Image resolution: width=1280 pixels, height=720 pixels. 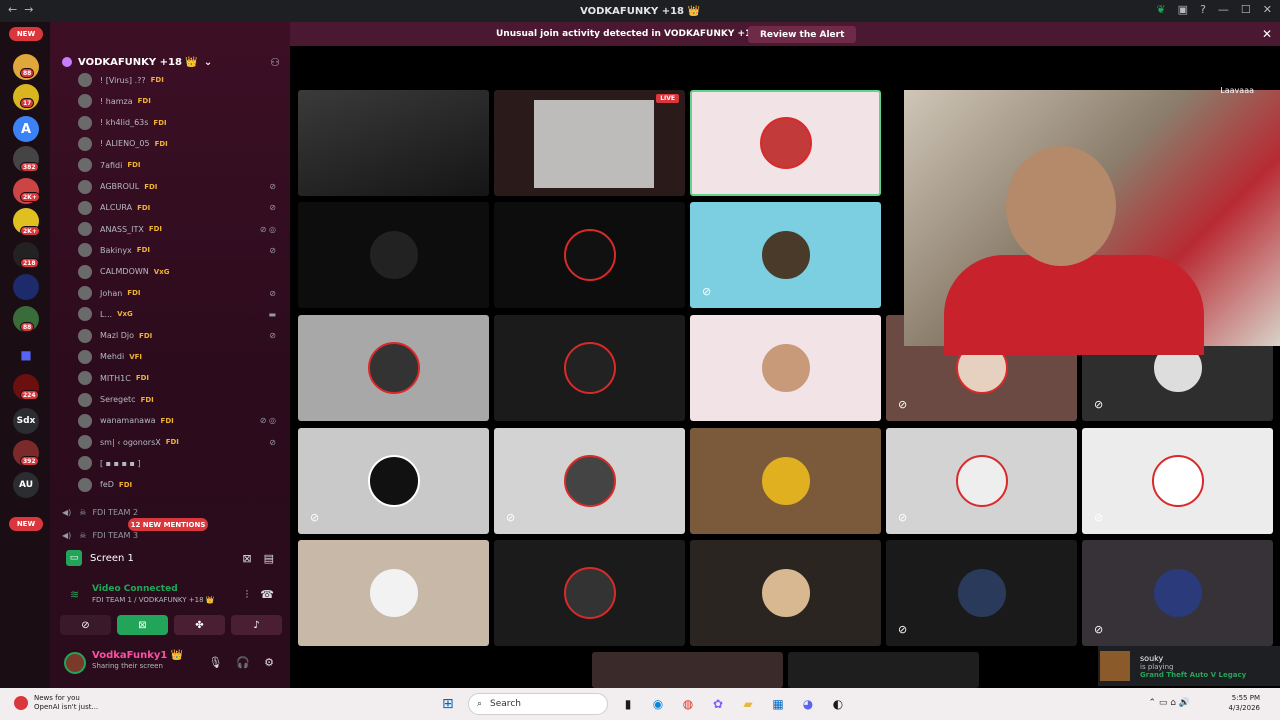 What do you see at coordinates (589, 143) in the screenshot?
I see `stream-tile: LIVE` at bounding box center [589, 143].